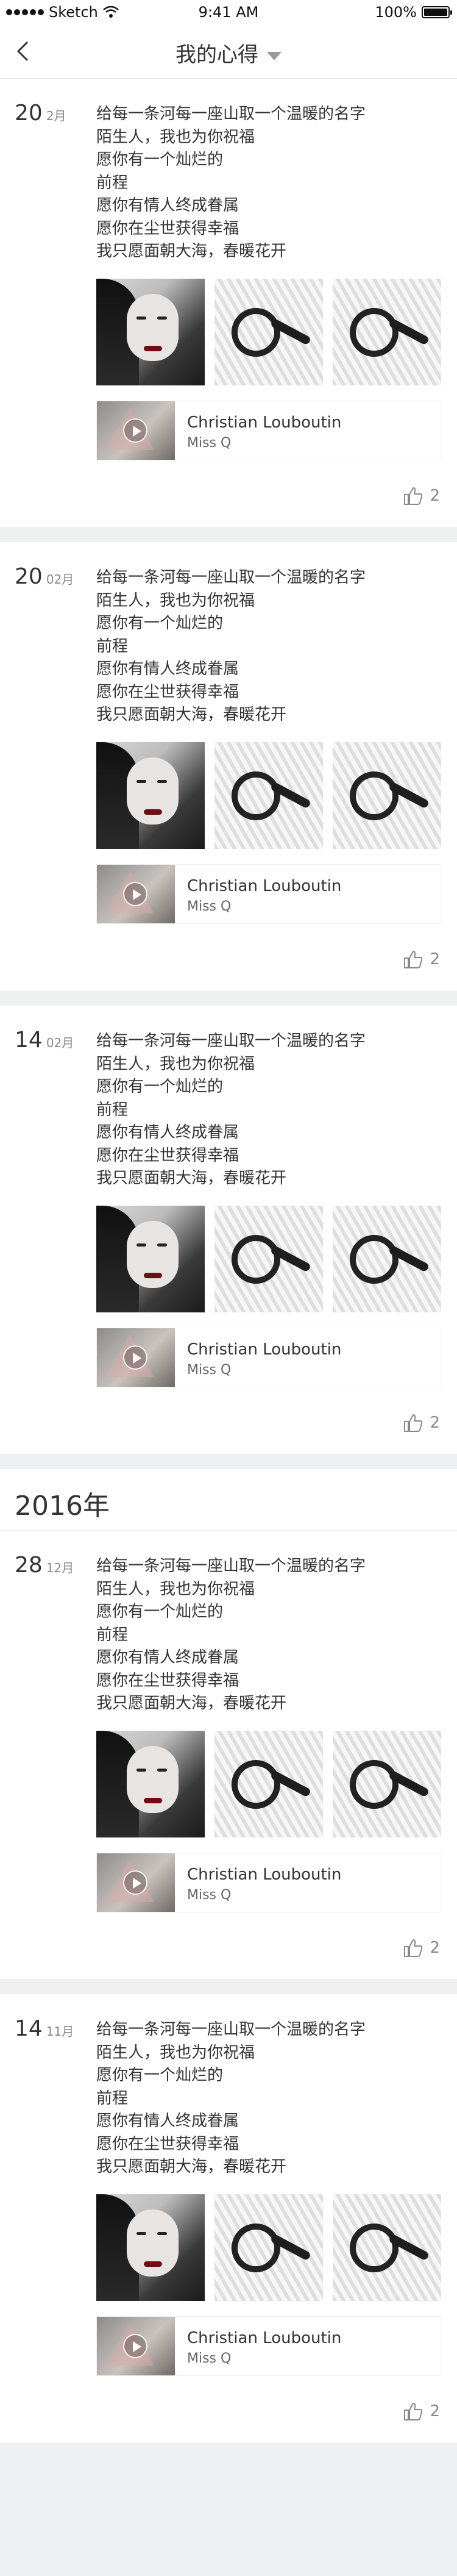  What do you see at coordinates (56, 116) in the screenshot?
I see `post-month: 2月` at bounding box center [56, 116].